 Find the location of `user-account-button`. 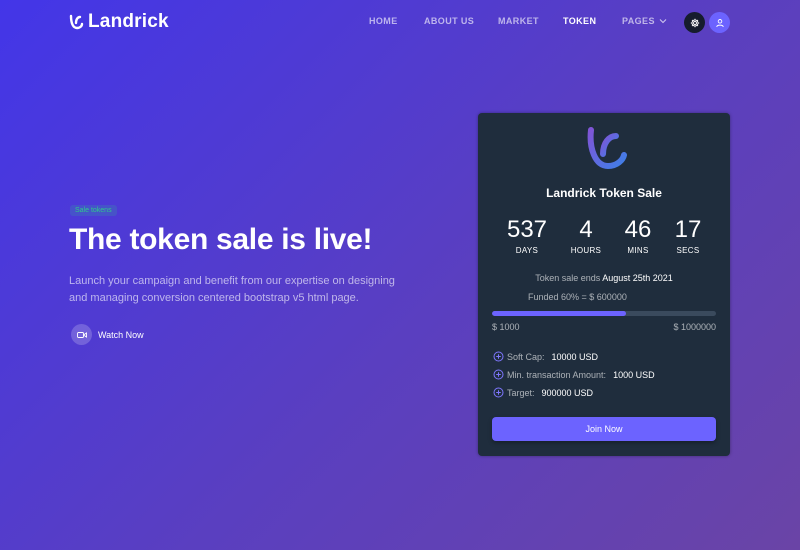

user-account-button is located at coordinates (719, 22).